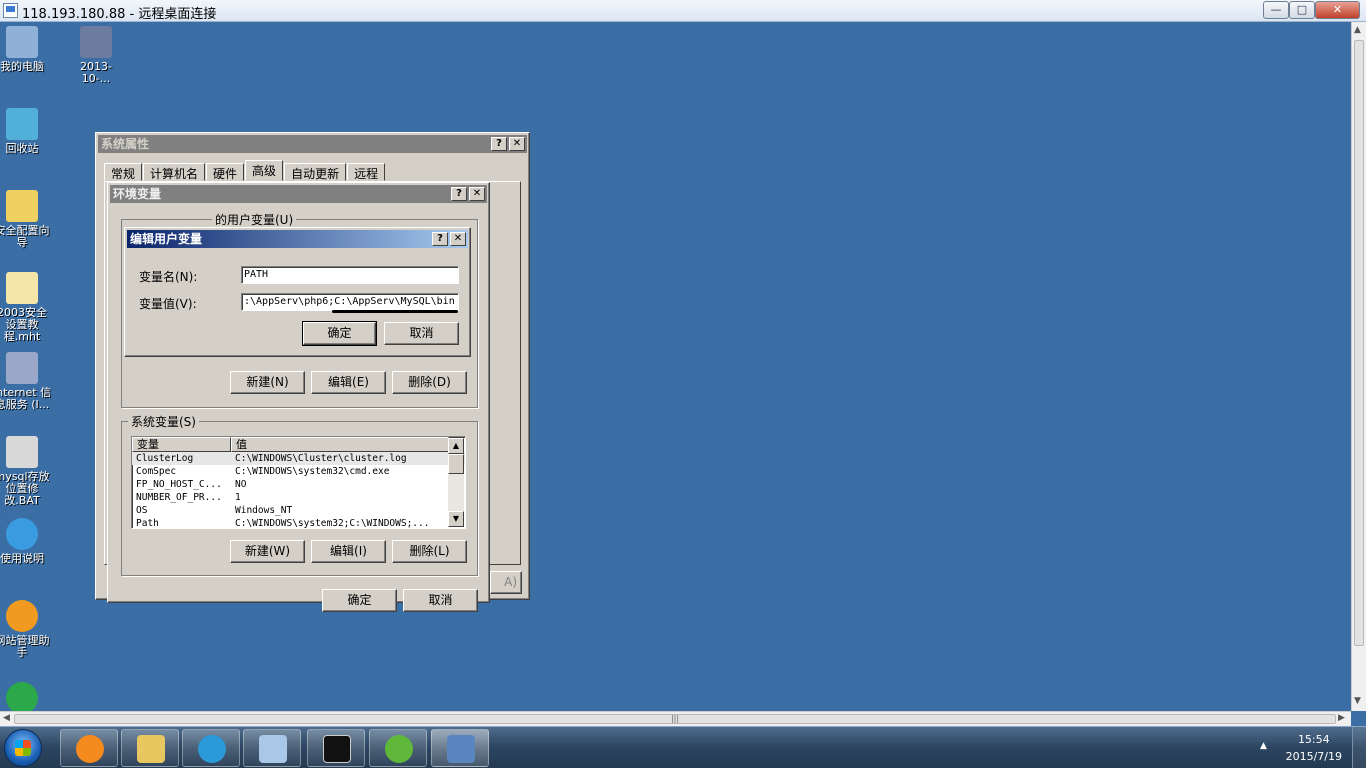  Describe the element at coordinates (168, 277) in the screenshot. I see `variable-name-label: 变量名(N):` at that location.